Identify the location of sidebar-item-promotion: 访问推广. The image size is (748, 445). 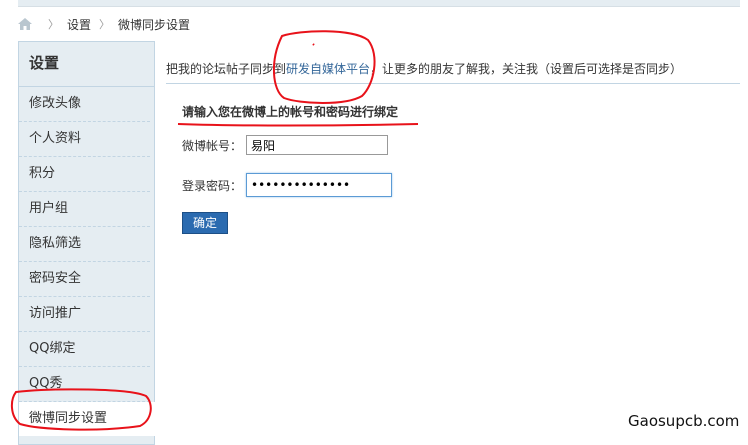
(84, 314).